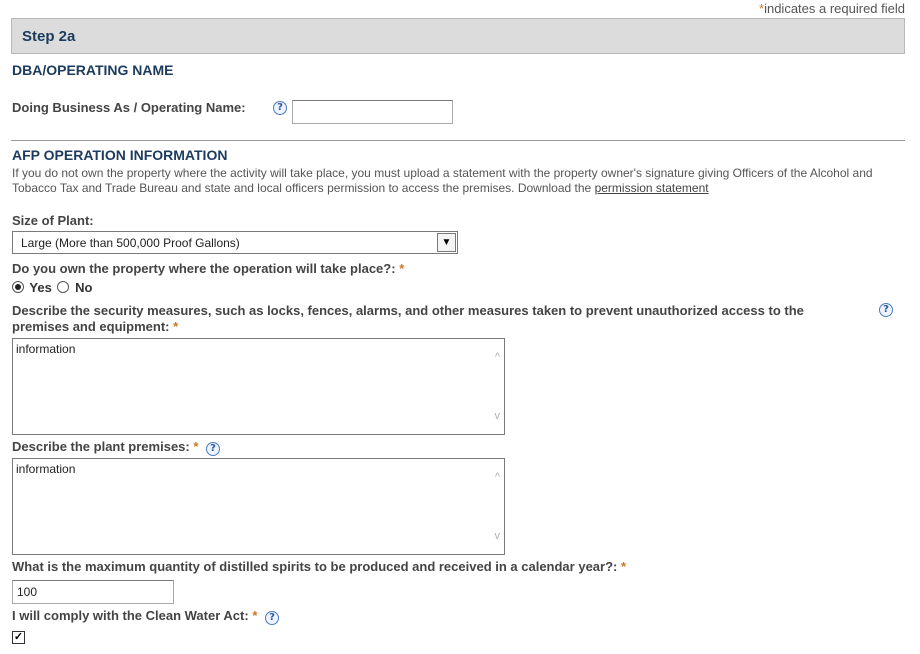 The image size is (920, 654). I want to click on premises-label: Describe the plant premises: * ?, so click(116, 447).